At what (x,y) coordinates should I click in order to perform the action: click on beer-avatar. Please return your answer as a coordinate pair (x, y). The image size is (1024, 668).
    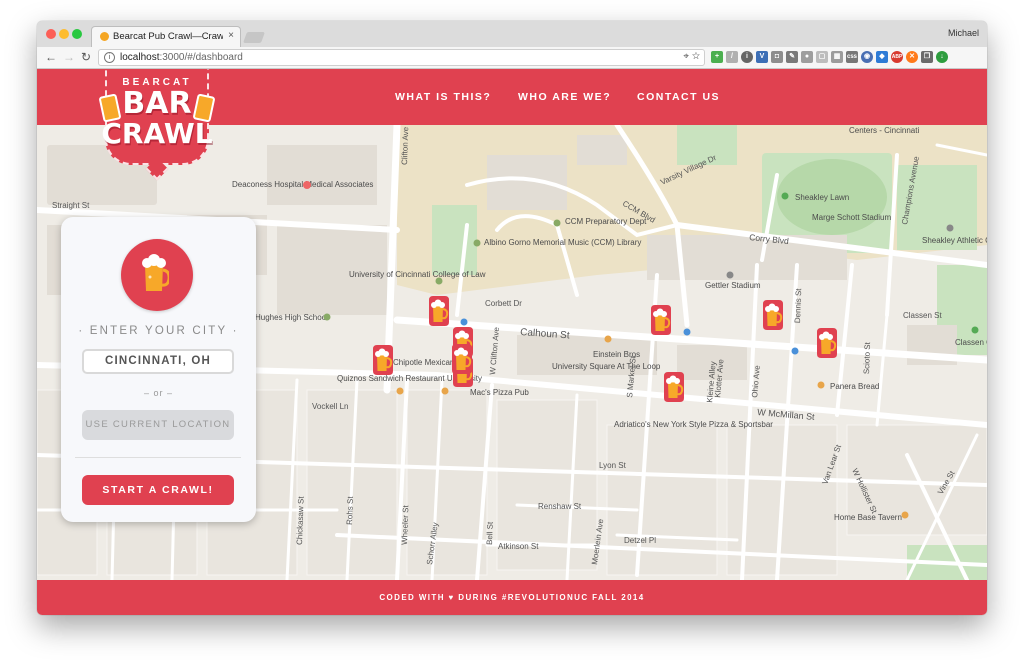
    Looking at the image, I should click on (157, 275).